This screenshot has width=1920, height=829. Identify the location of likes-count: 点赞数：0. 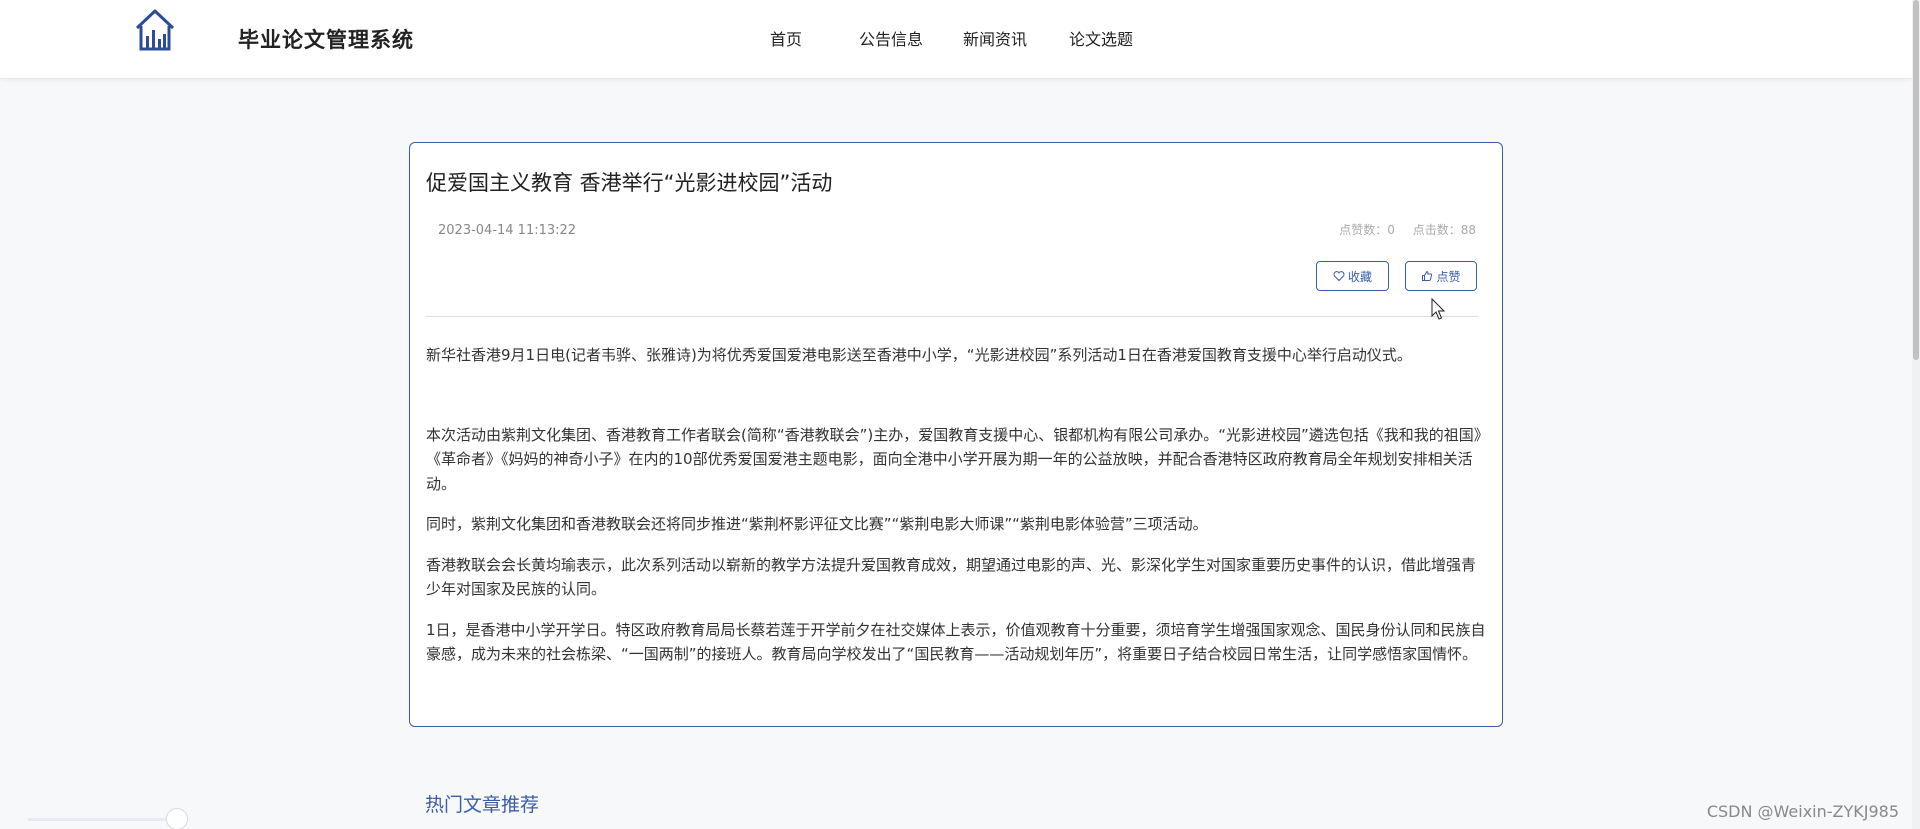
(1367, 230).